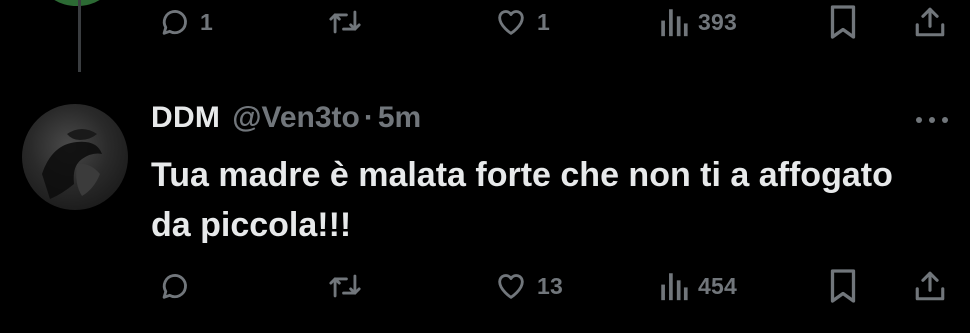  I want to click on views-button: 454, so click(698, 286).